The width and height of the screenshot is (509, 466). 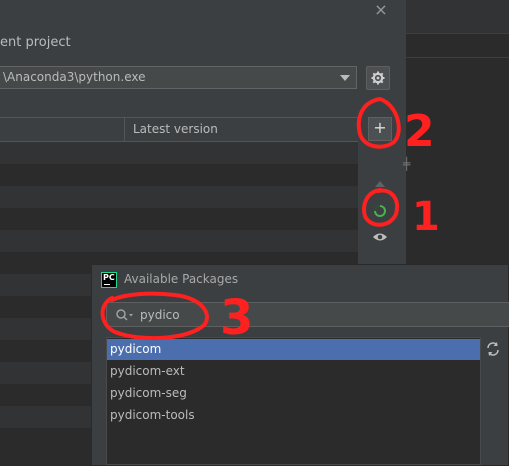 I want to click on show-early-releases-button, so click(x=380, y=237).